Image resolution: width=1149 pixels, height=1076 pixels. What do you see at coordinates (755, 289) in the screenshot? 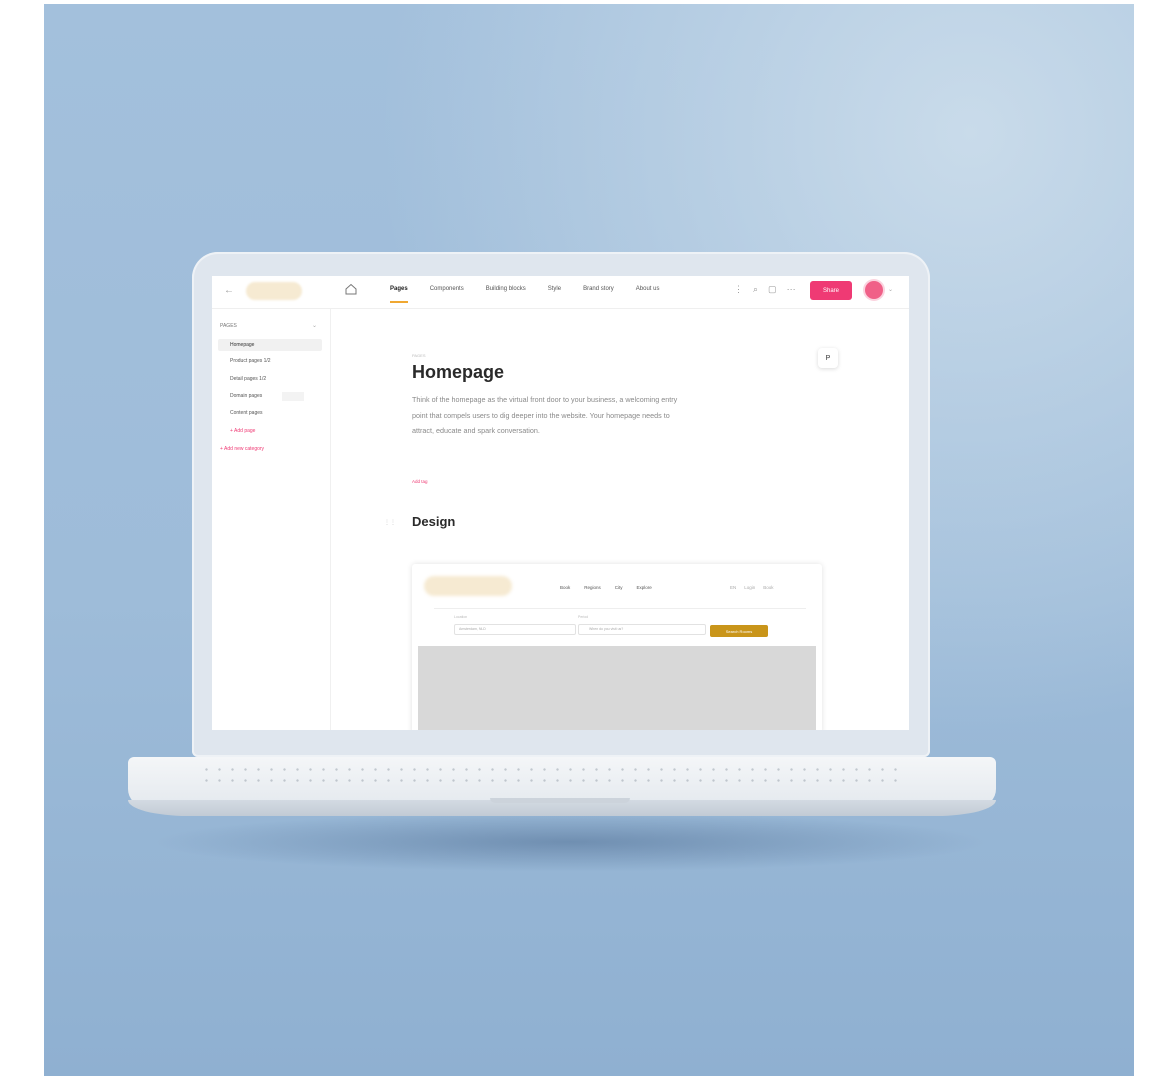
I see `search-icon: ⌕` at bounding box center [755, 289].